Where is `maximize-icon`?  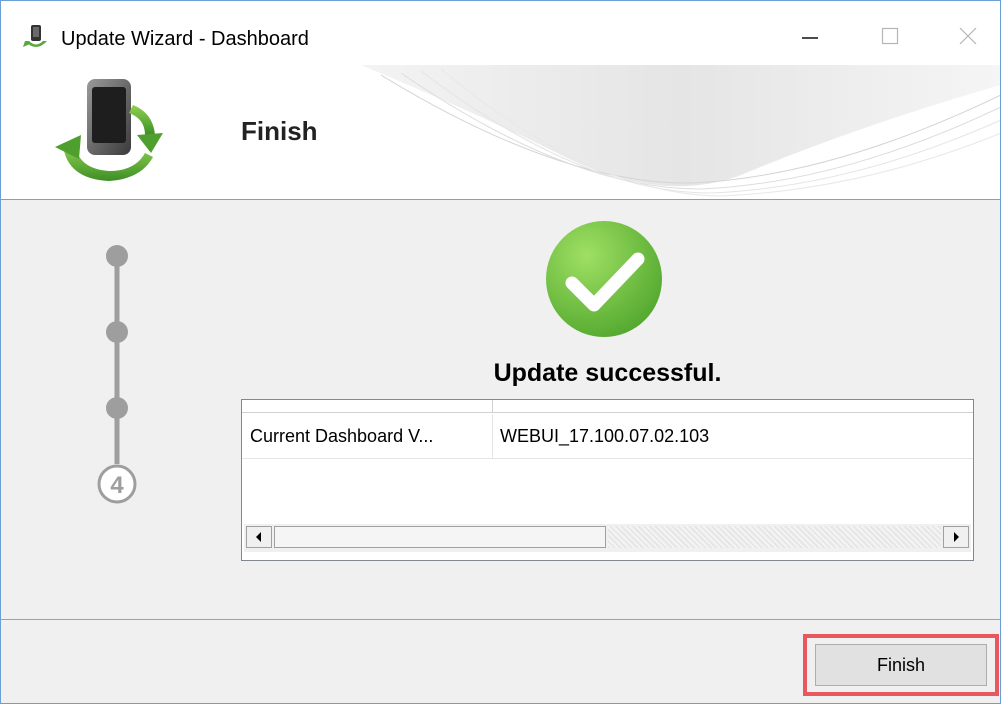 maximize-icon is located at coordinates (890, 36).